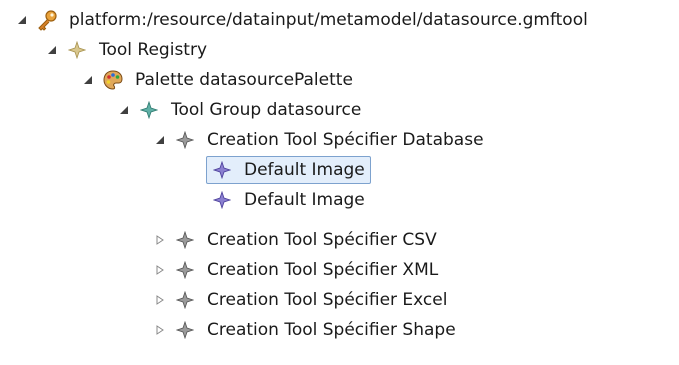 This screenshot has width=679, height=365. I want to click on tree-item-tool-group: Tool Group datasource, so click(240, 110).